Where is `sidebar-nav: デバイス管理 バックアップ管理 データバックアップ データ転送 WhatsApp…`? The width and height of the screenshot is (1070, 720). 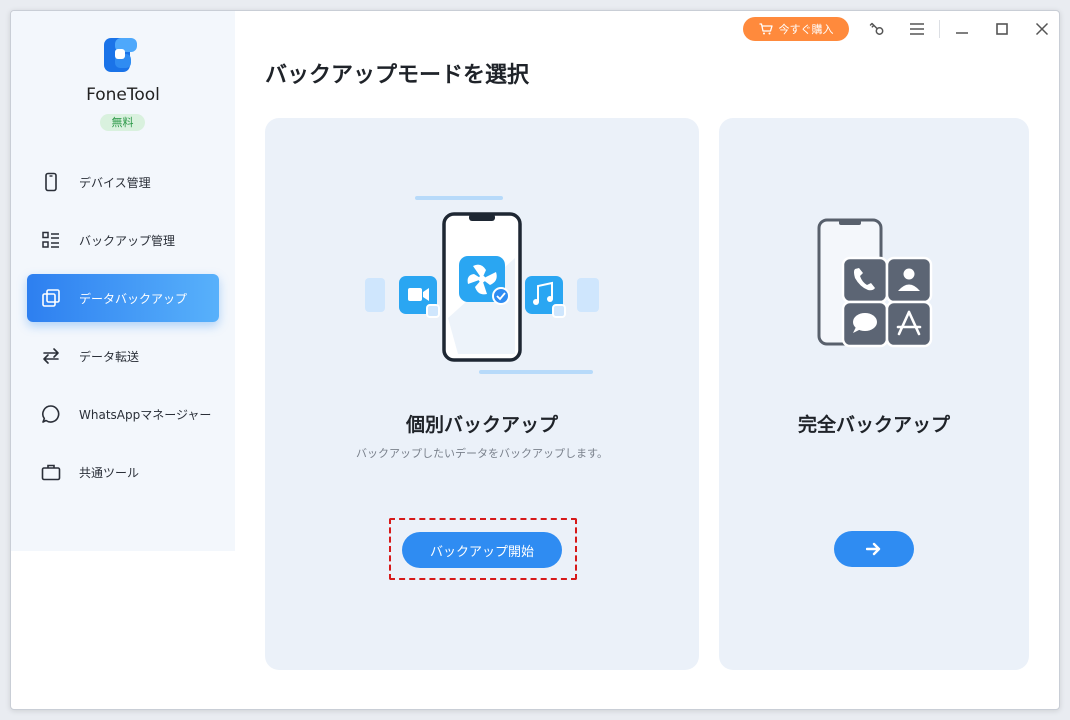
sidebar-nav: デバイス管理 バックアップ管理 データバックアップ データ転送 WhatsApp… is located at coordinates (123, 332).